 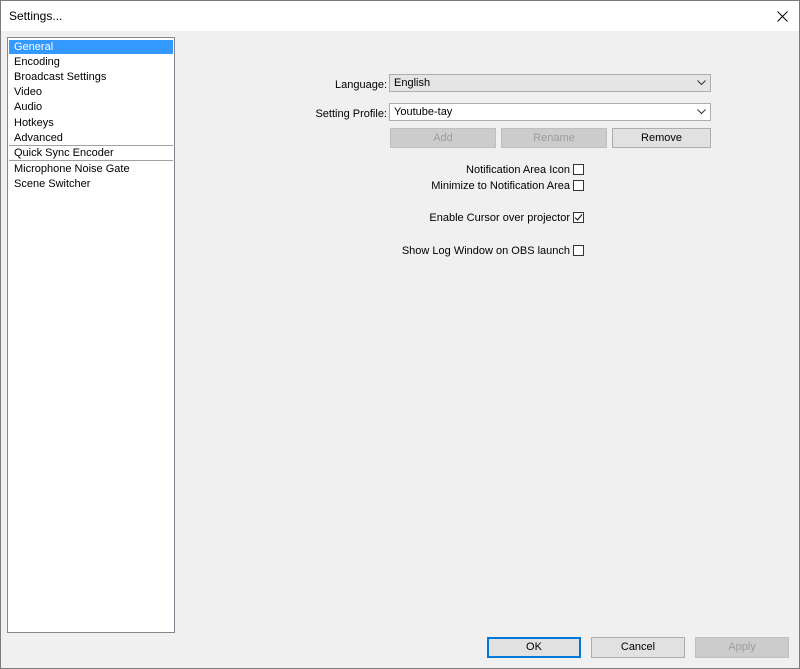 What do you see at coordinates (91, 92) in the screenshot?
I see `sidebar-item-video: Video` at bounding box center [91, 92].